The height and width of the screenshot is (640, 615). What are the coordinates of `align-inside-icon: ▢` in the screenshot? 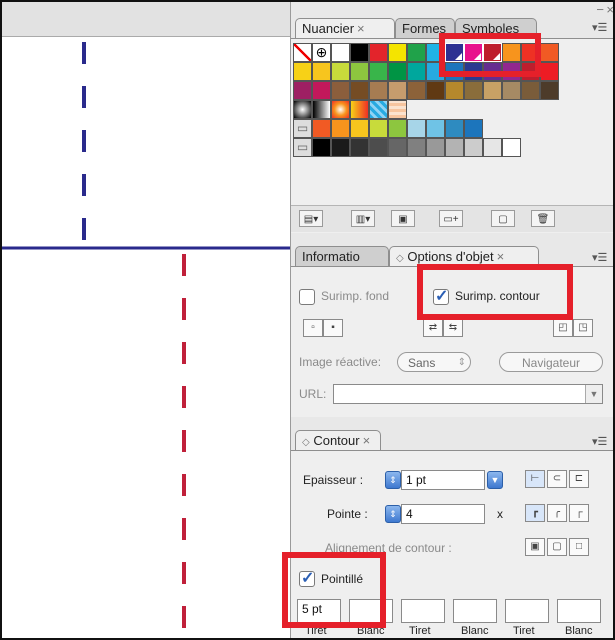 It's located at (557, 547).